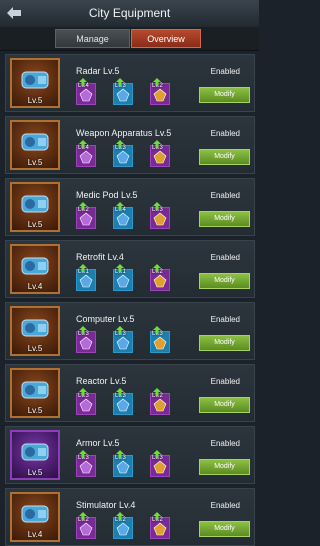 The width and height of the screenshot is (320, 546). Describe the element at coordinates (101, 381) in the screenshot. I see `equipment-name: Reactor Lv.5` at that location.